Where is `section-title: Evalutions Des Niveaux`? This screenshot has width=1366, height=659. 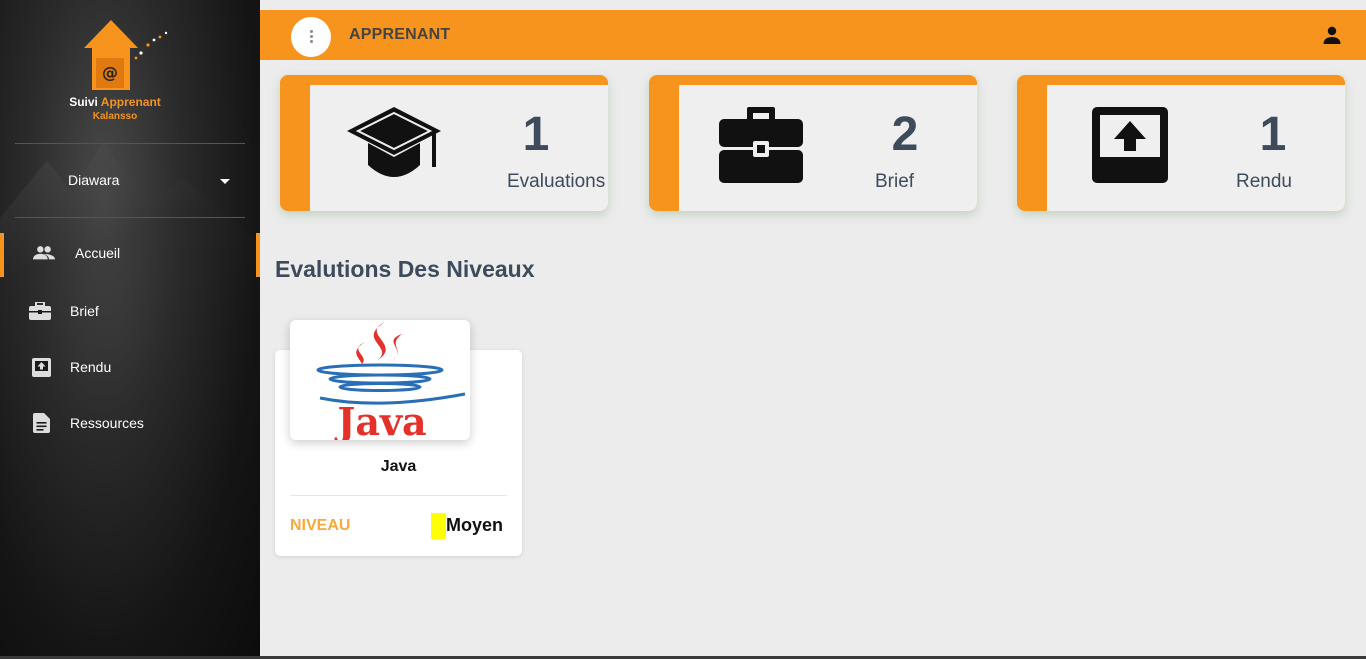
section-title: Evalutions Des Niveaux is located at coordinates (405, 269).